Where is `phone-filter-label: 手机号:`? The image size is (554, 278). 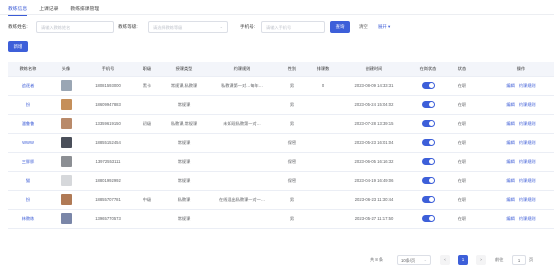 phone-filter-label: 手机号: is located at coordinates (248, 26).